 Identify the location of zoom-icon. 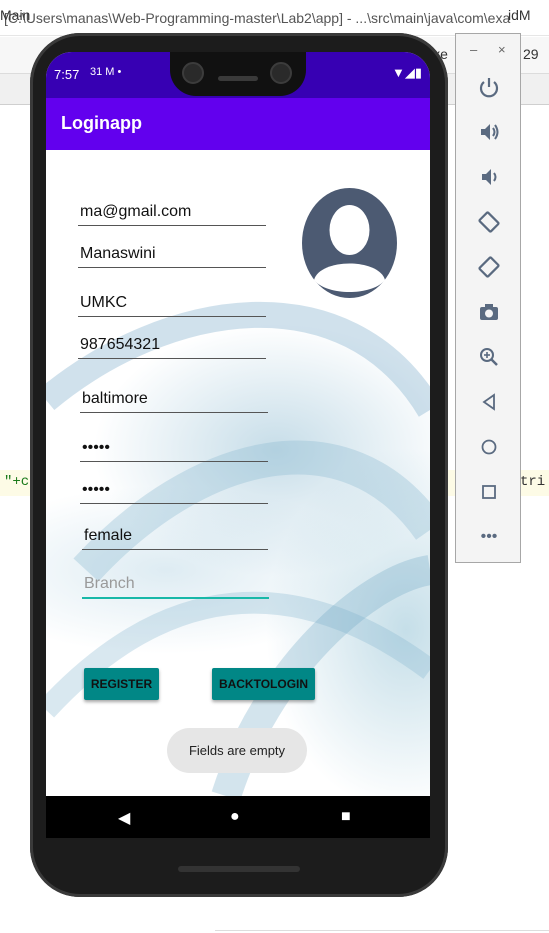
(489, 357).